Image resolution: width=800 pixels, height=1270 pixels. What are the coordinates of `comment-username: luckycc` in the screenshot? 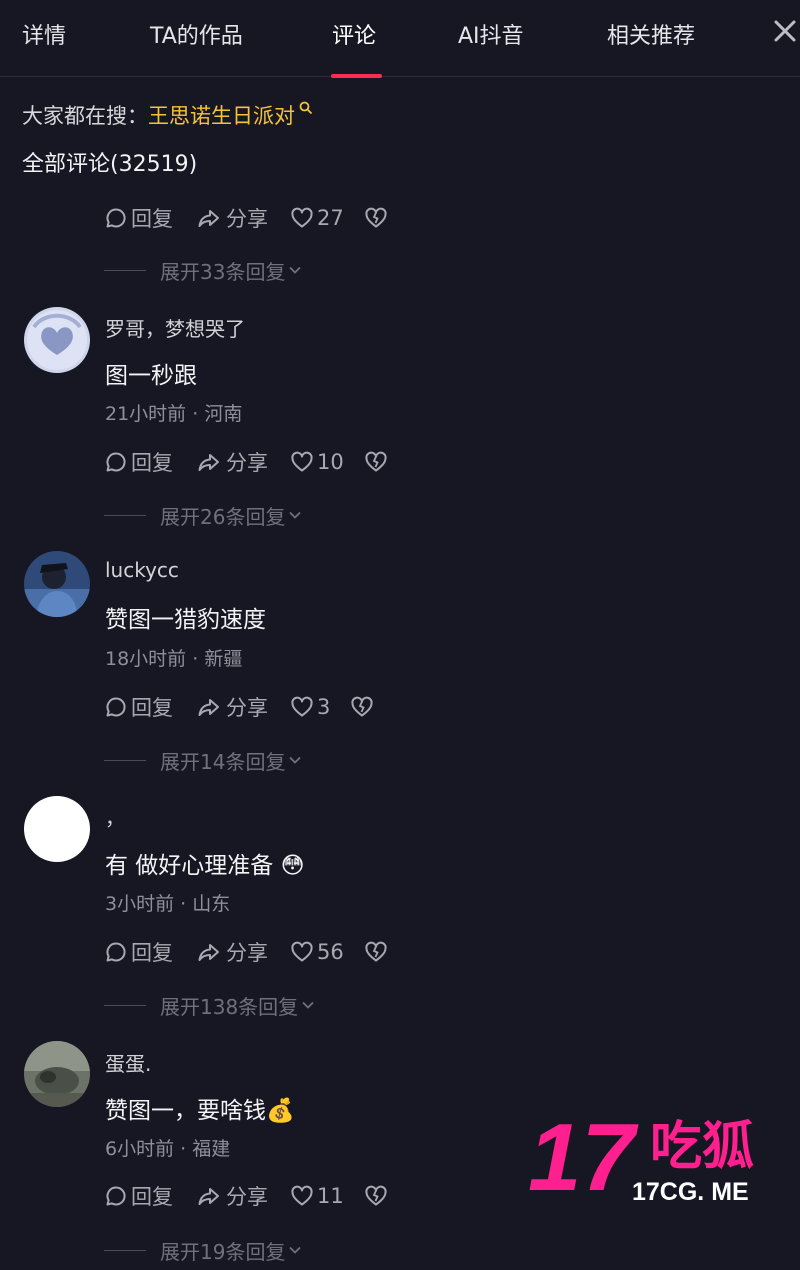 It's located at (142, 570).